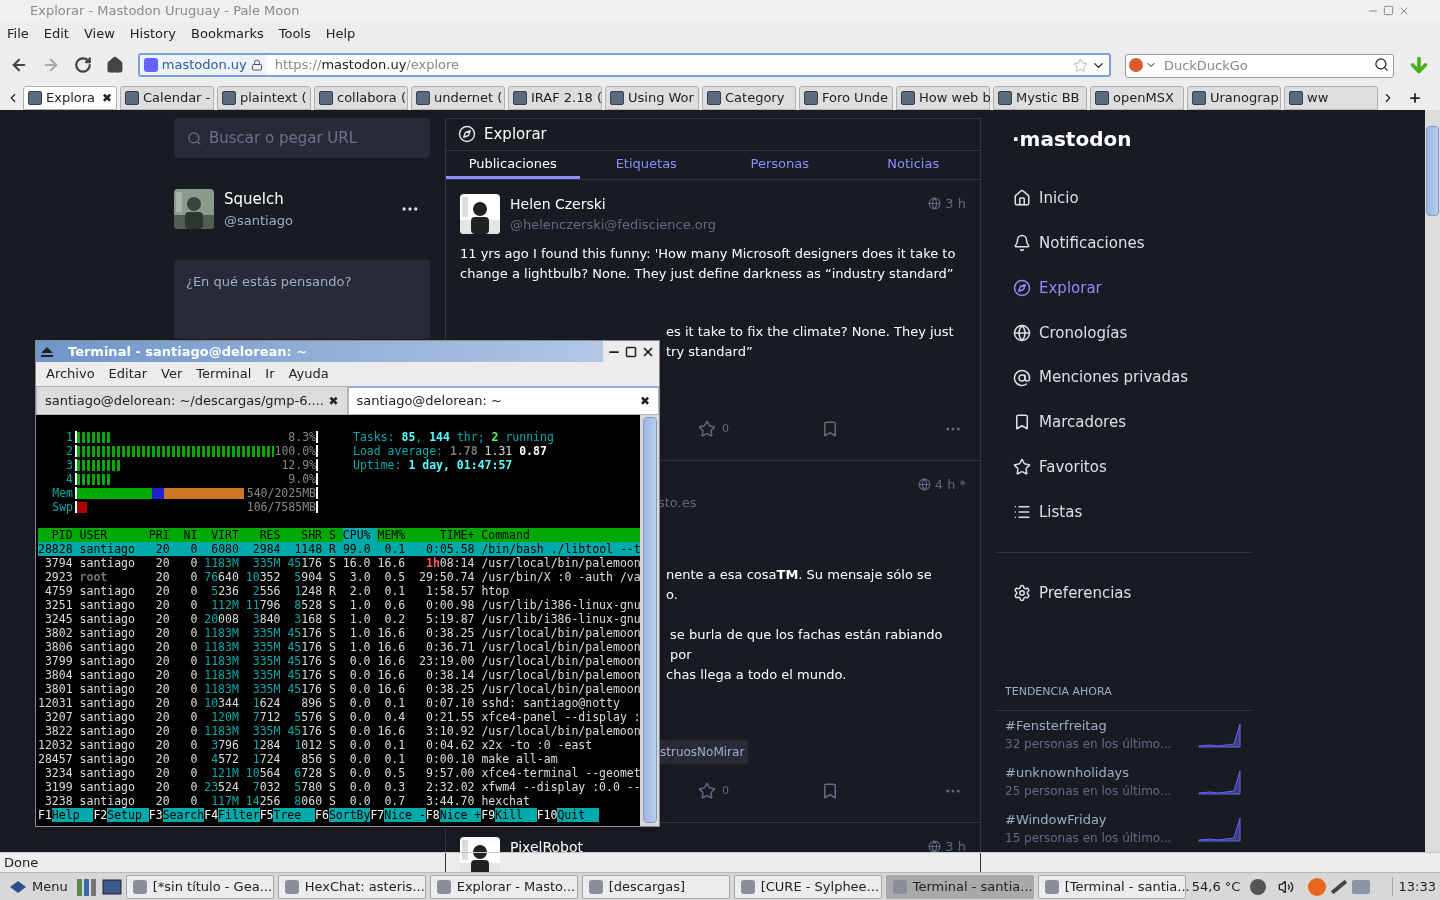 This screenshot has width=1440, height=900. I want to click on reload-icon, so click(82, 65).